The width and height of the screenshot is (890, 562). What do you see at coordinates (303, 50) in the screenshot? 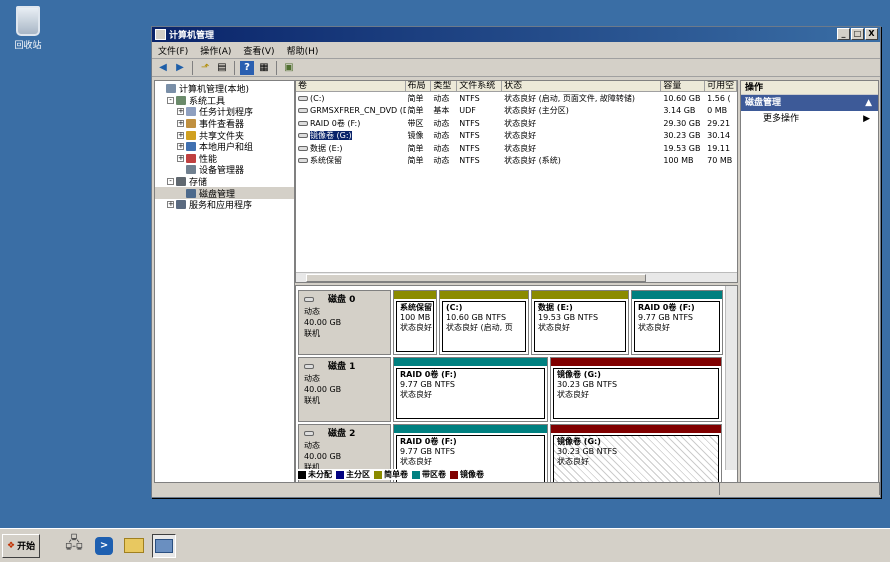
I see `menu-help: 帮助(H)` at bounding box center [303, 50].